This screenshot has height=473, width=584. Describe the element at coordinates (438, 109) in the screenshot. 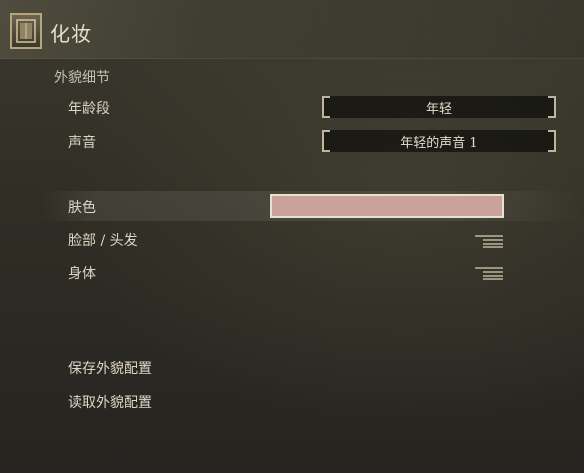

I see `age-group-value: 年轻` at that location.